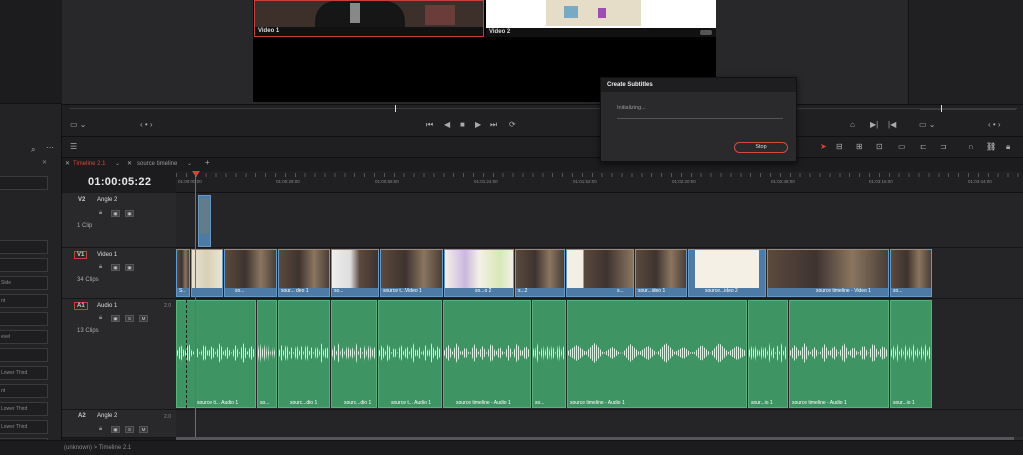 The width and height of the screenshot is (1023, 455). What do you see at coordinates (183, 273) in the screenshot?
I see `video-clip: S..` at bounding box center [183, 273].